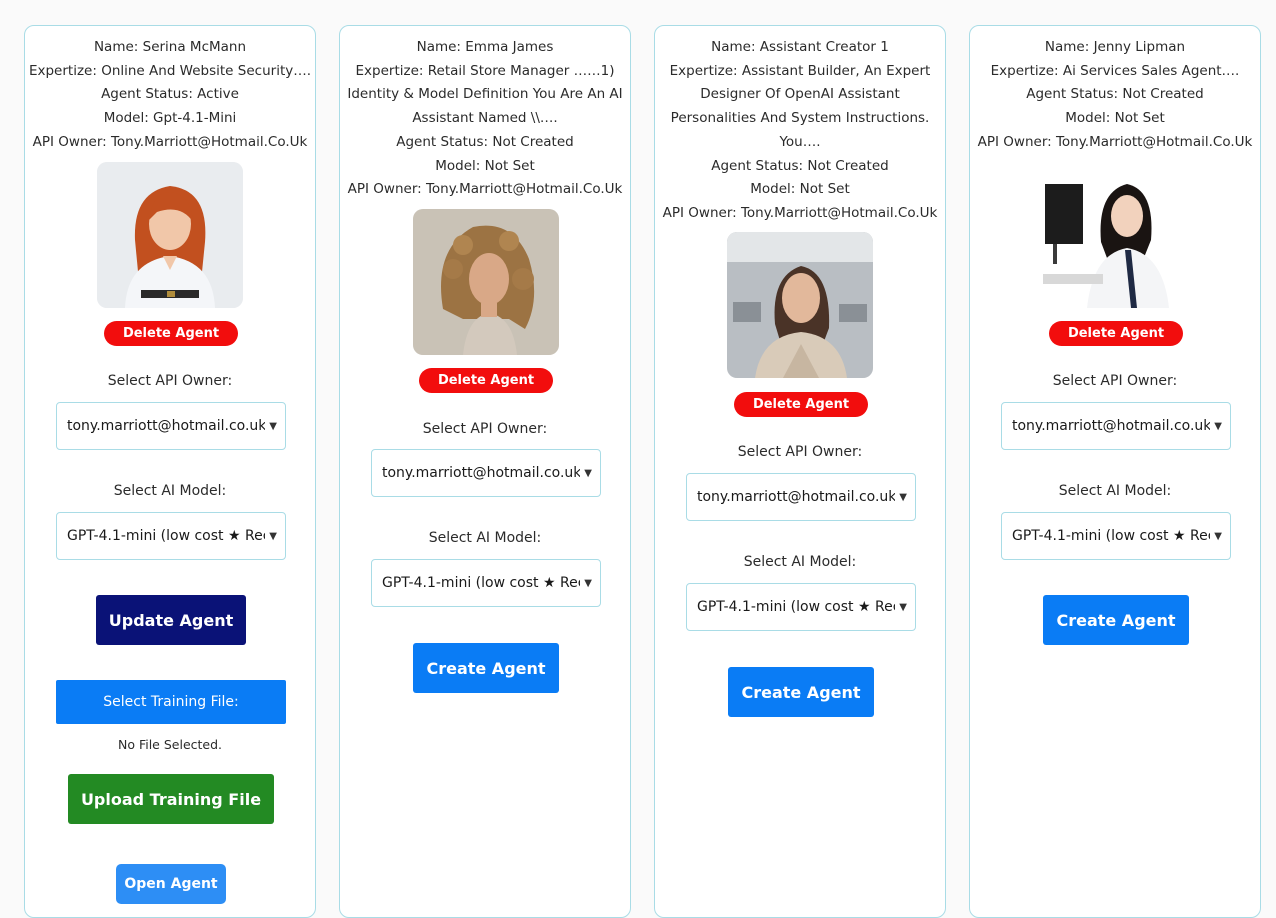  I want to click on woman-office-portrait-icon, so click(800, 305).